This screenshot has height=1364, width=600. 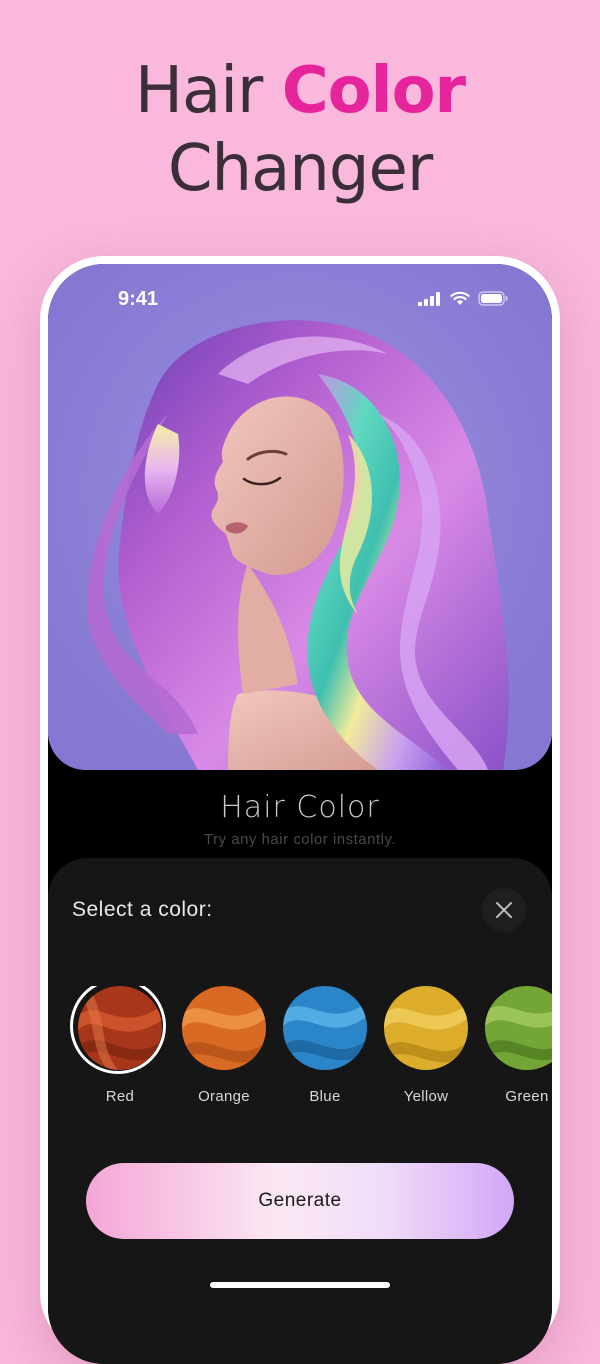 I want to click on generate-button: Generate, so click(x=300, y=1201).